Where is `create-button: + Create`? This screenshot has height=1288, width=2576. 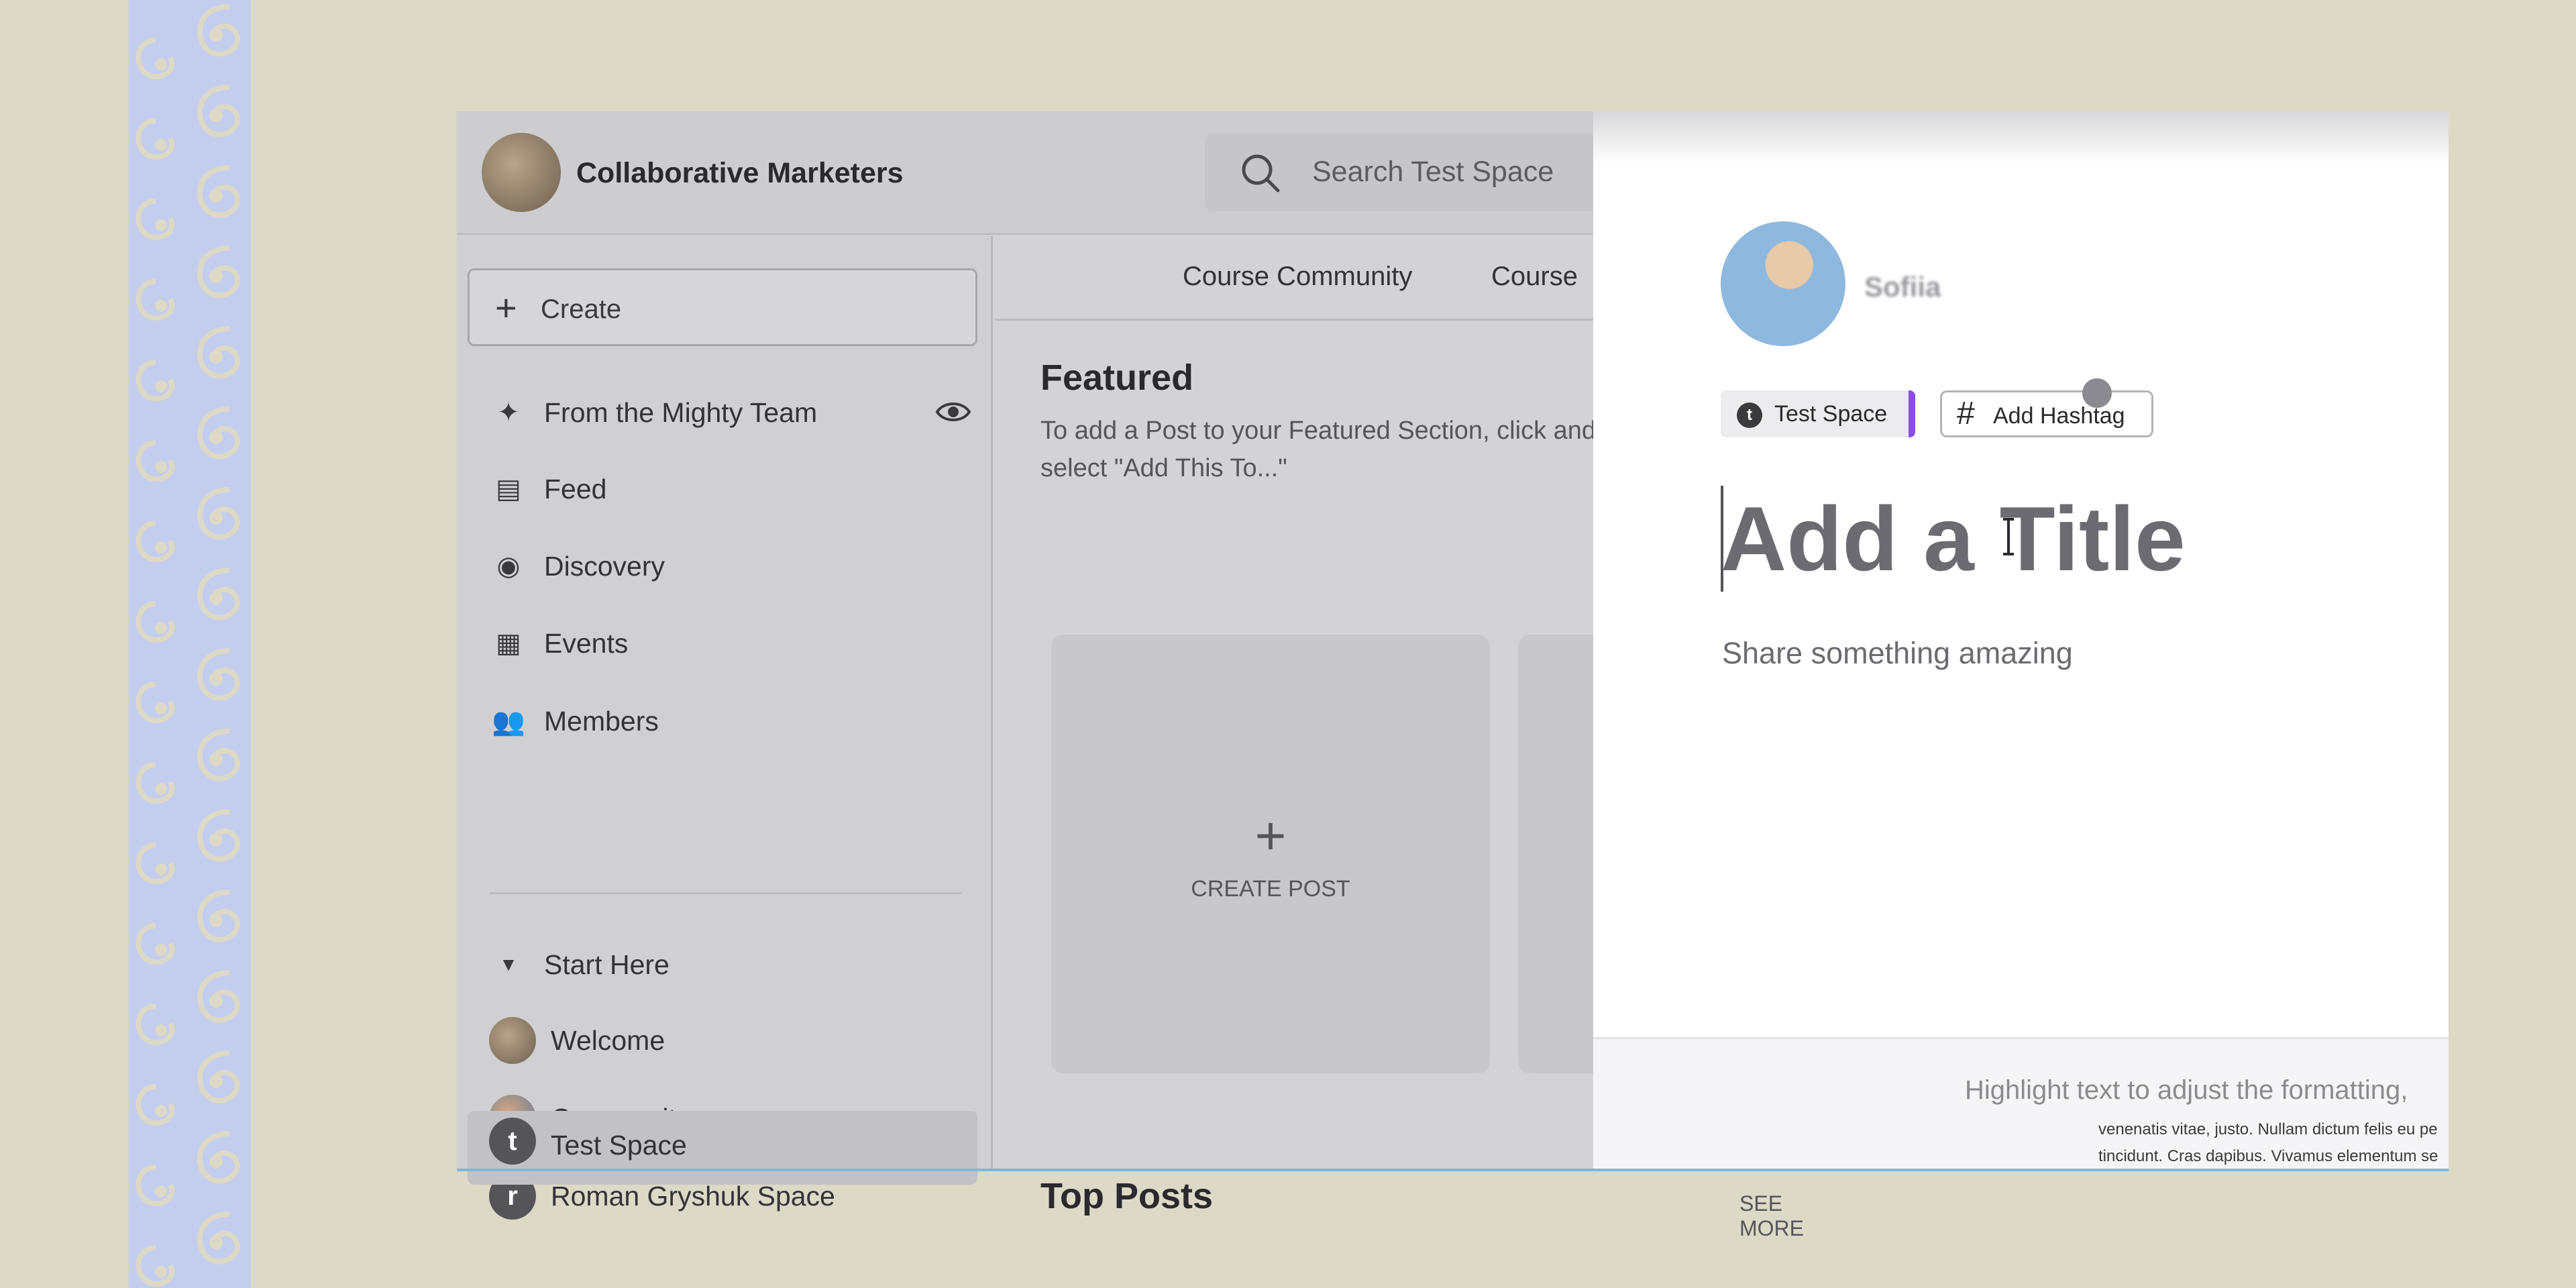
create-button: + Create is located at coordinates (722, 307).